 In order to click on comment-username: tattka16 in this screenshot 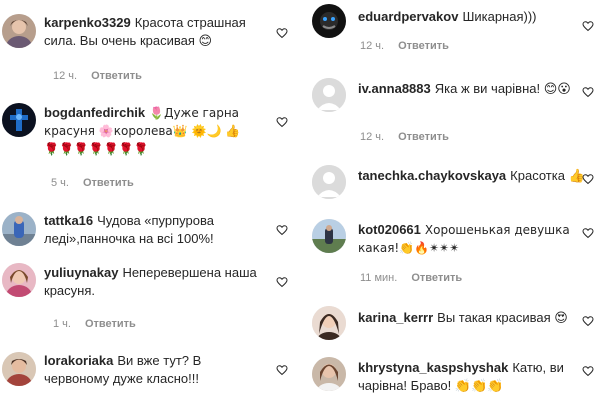, I will do `click(68, 220)`.